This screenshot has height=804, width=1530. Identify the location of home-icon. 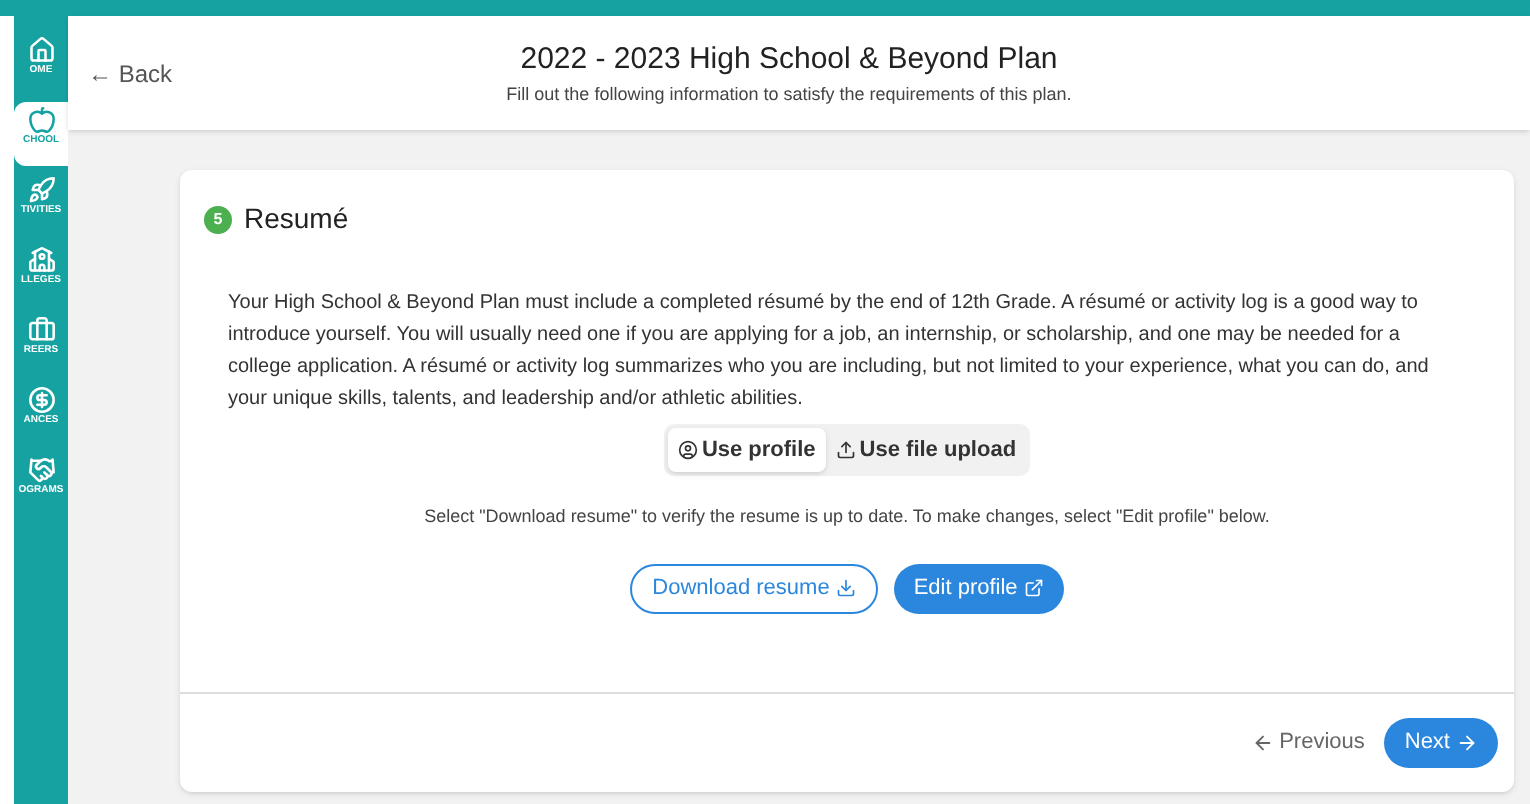
(41, 50).